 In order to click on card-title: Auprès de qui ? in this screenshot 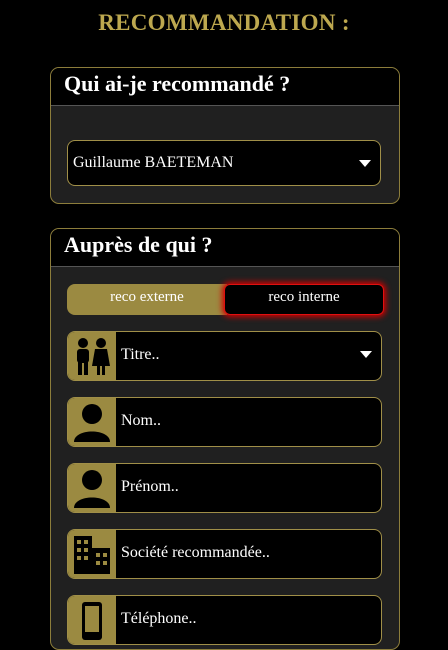, I will do `click(225, 248)`.